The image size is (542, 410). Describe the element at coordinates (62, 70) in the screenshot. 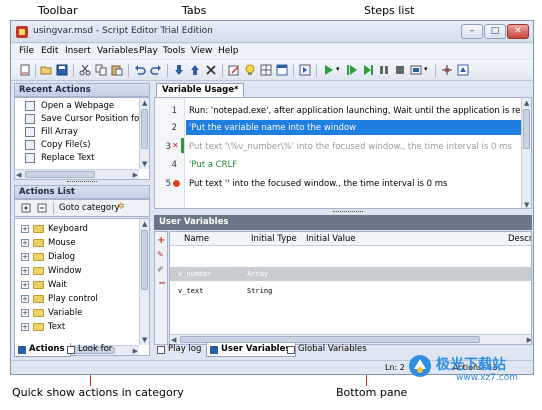

I see `save-icon` at that location.